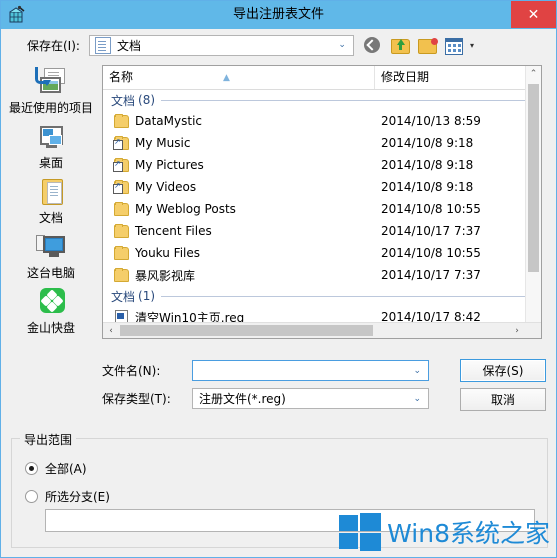  I want to click on filename-input: ⌄, so click(310, 370).